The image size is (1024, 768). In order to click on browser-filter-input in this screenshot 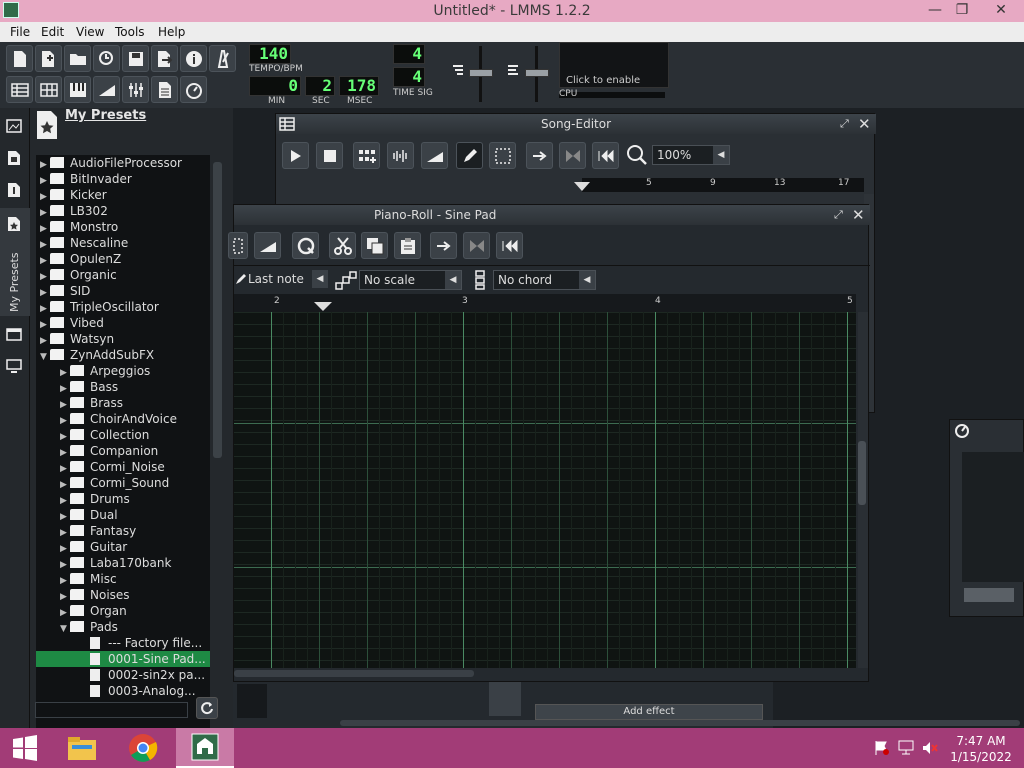, I will do `click(111, 710)`.